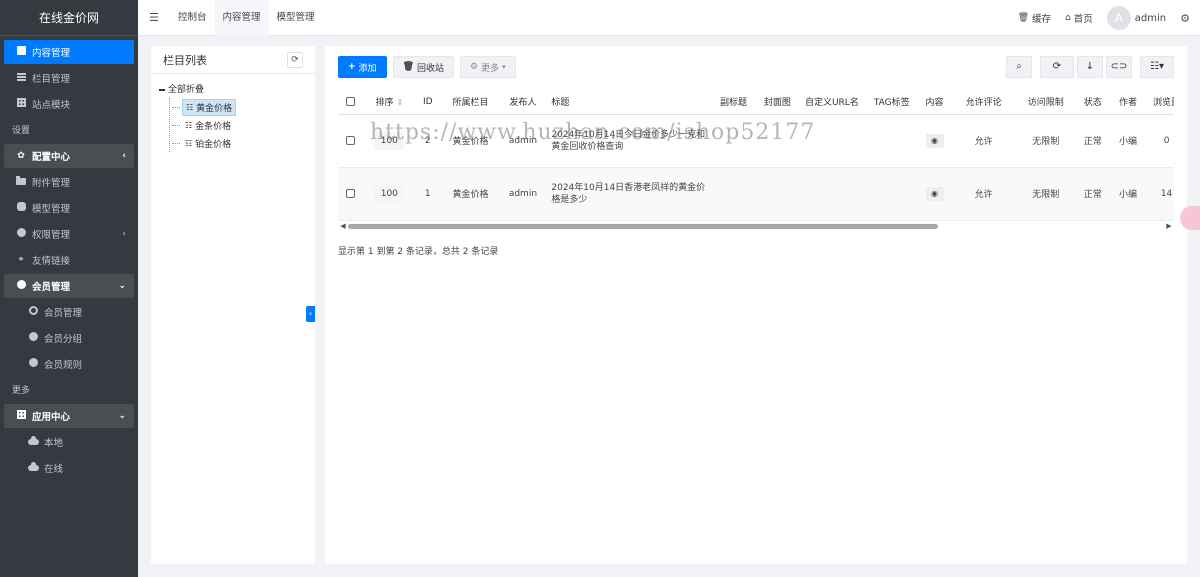  I want to click on sidebar-item-members: 会员管理 ⌄, so click(69, 286).